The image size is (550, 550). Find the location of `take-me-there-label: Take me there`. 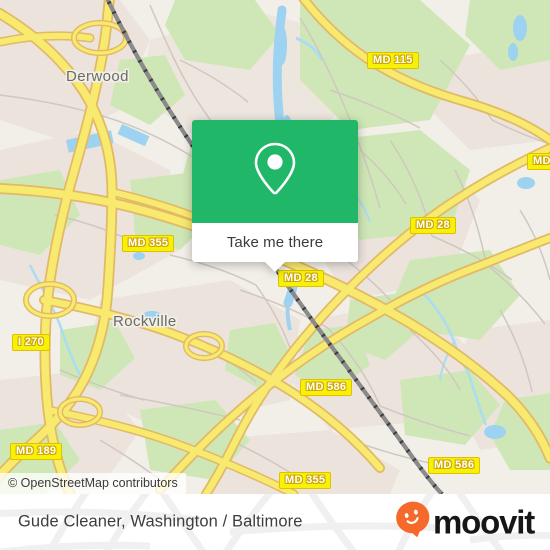

take-me-there-label: Take me there is located at coordinates (275, 242).